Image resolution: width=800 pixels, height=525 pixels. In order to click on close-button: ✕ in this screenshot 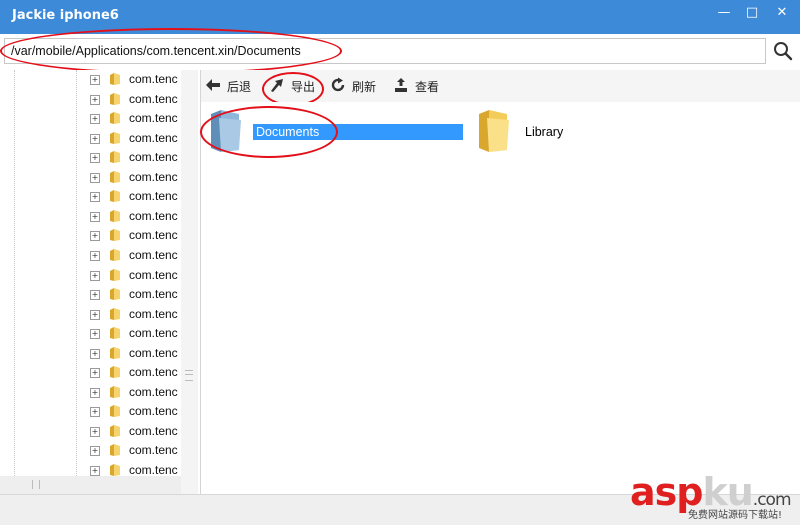, I will do `click(782, 13)`.